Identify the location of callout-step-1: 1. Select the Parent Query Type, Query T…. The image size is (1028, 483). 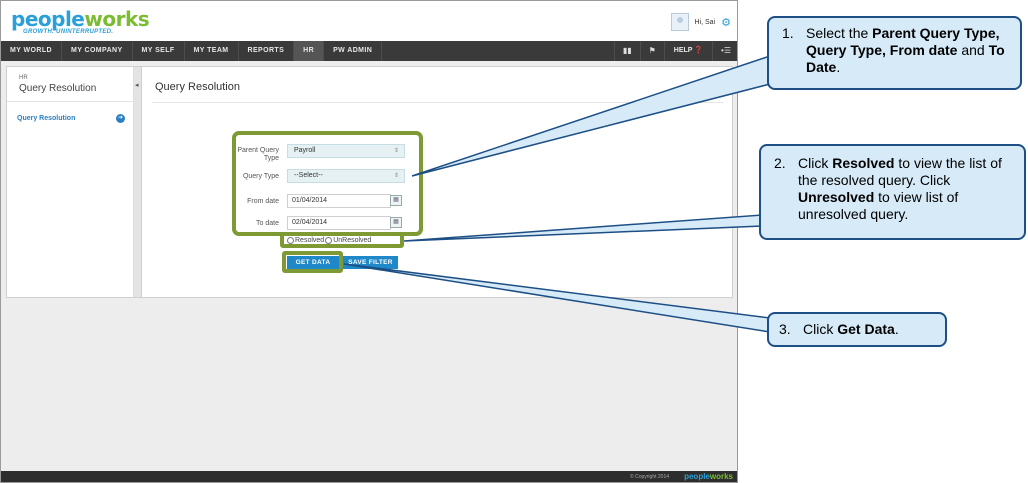
(894, 53).